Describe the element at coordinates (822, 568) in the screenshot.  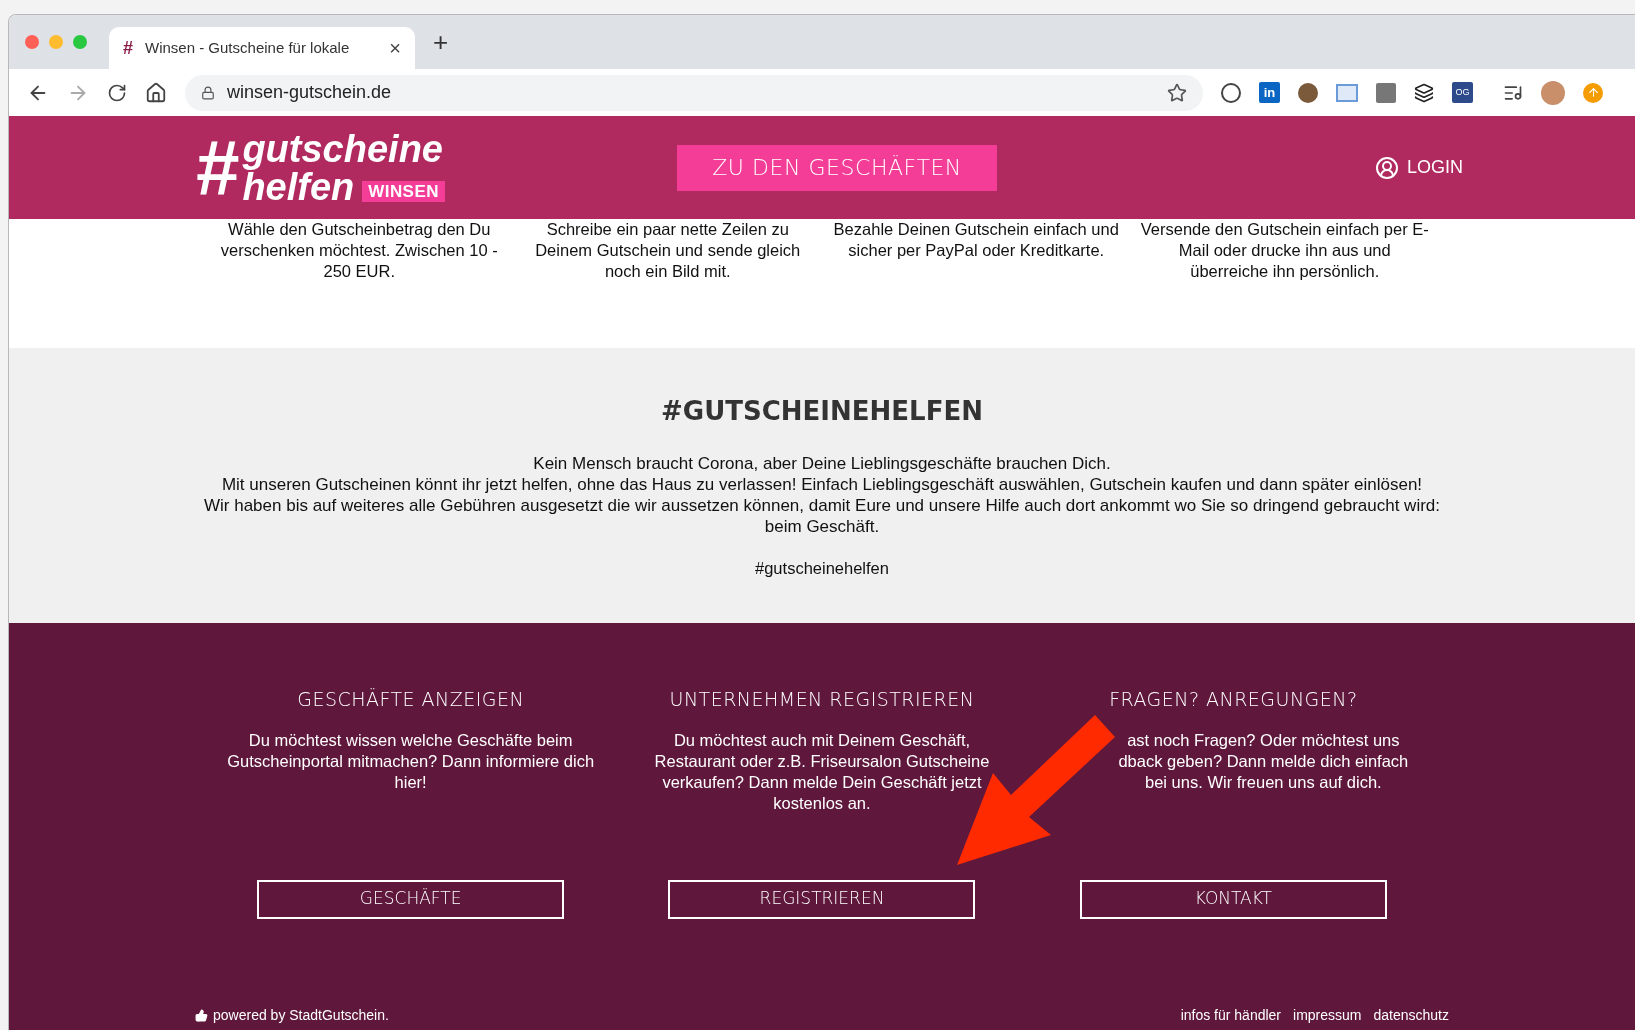
I see `hashtag-text: #gutscheinehelfen` at that location.